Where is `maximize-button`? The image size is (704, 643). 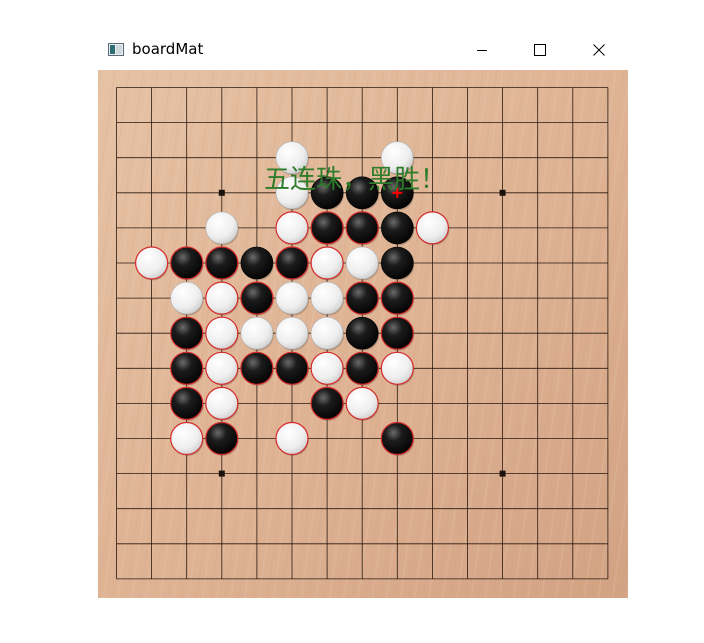 maximize-button is located at coordinates (540, 50).